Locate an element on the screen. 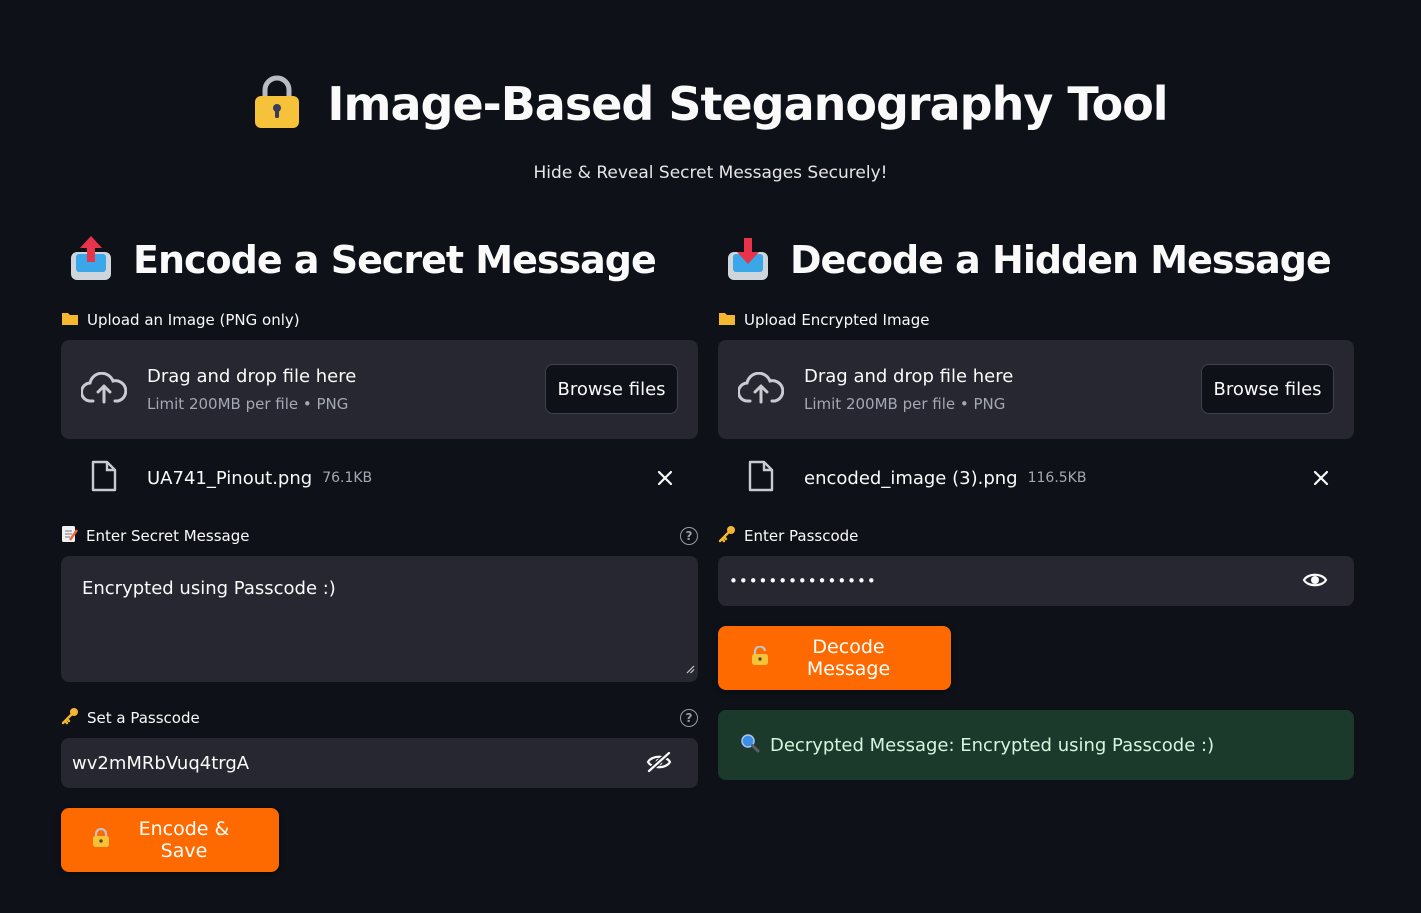 This screenshot has height=913, width=1421. encode-heading: Encode a Secret Message is located at coordinates (383, 260).